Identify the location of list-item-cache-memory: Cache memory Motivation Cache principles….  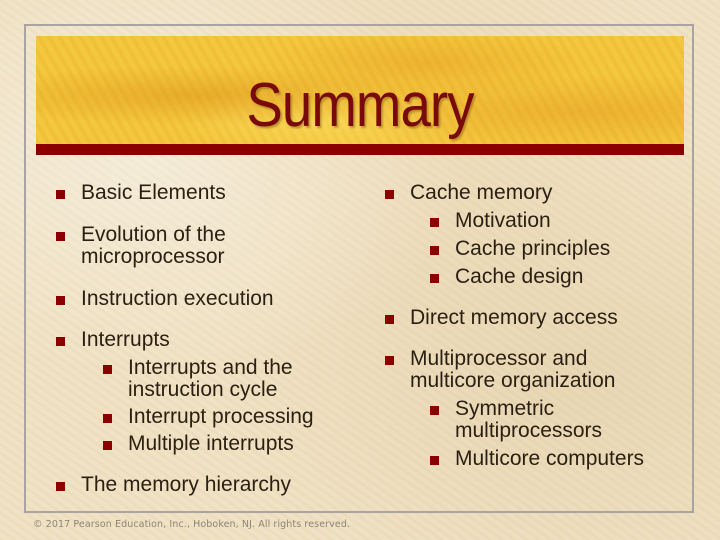
(545, 235).